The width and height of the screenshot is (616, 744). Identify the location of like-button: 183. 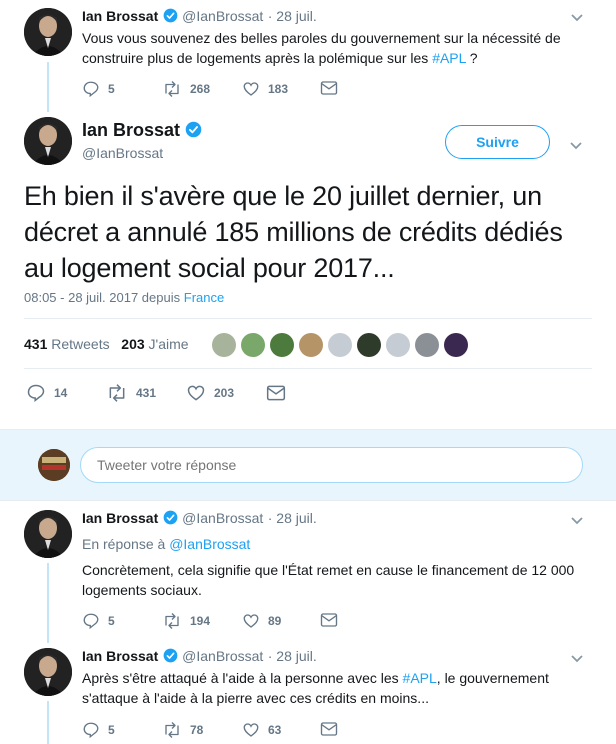
(265, 89).